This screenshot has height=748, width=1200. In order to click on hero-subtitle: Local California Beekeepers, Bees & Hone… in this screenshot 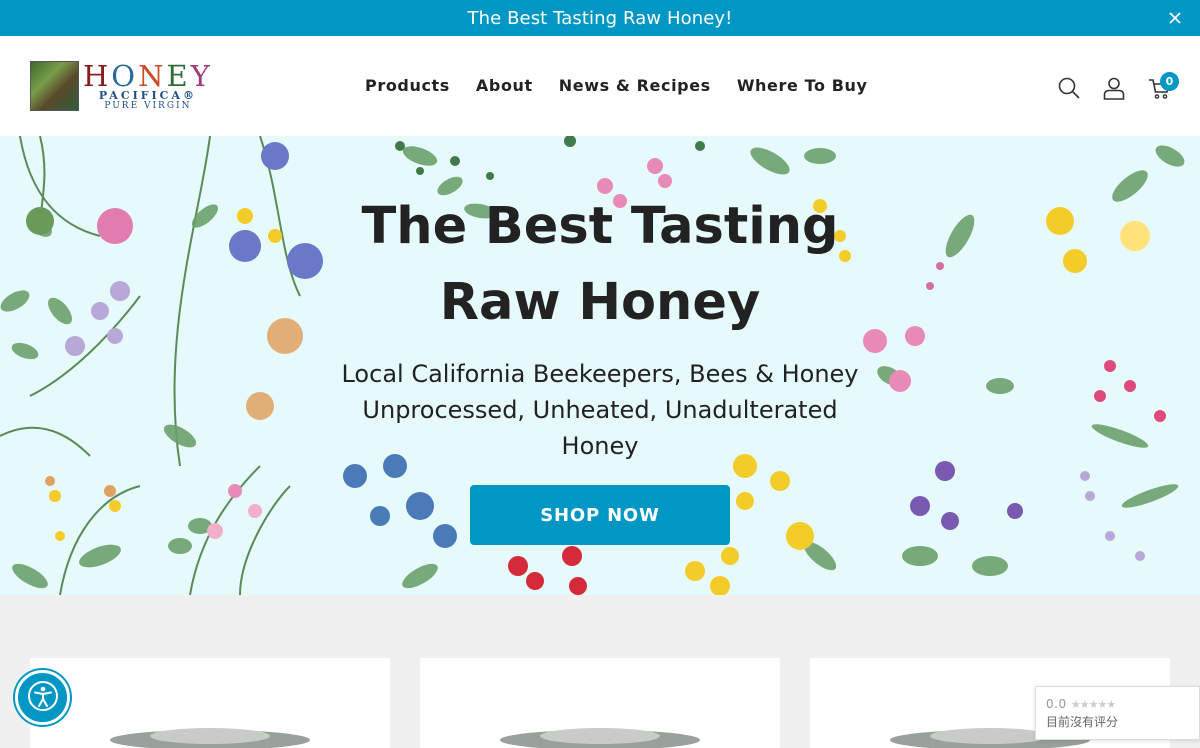, I will do `click(600, 410)`.